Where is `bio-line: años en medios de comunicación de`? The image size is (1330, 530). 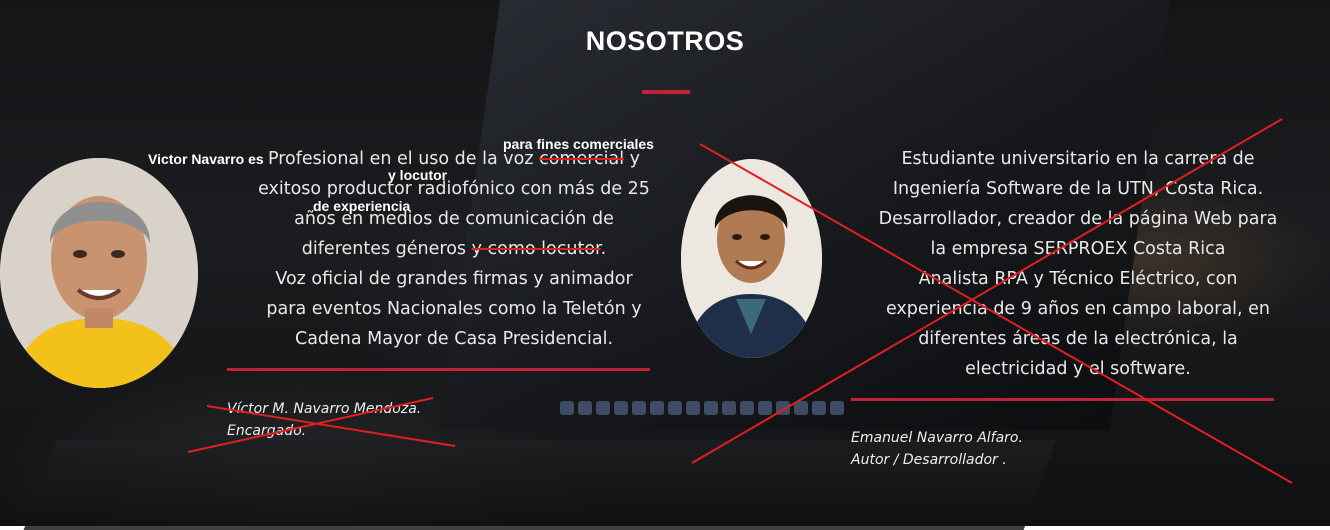
bio-line: años en medios de comunicación de is located at coordinates (454, 219).